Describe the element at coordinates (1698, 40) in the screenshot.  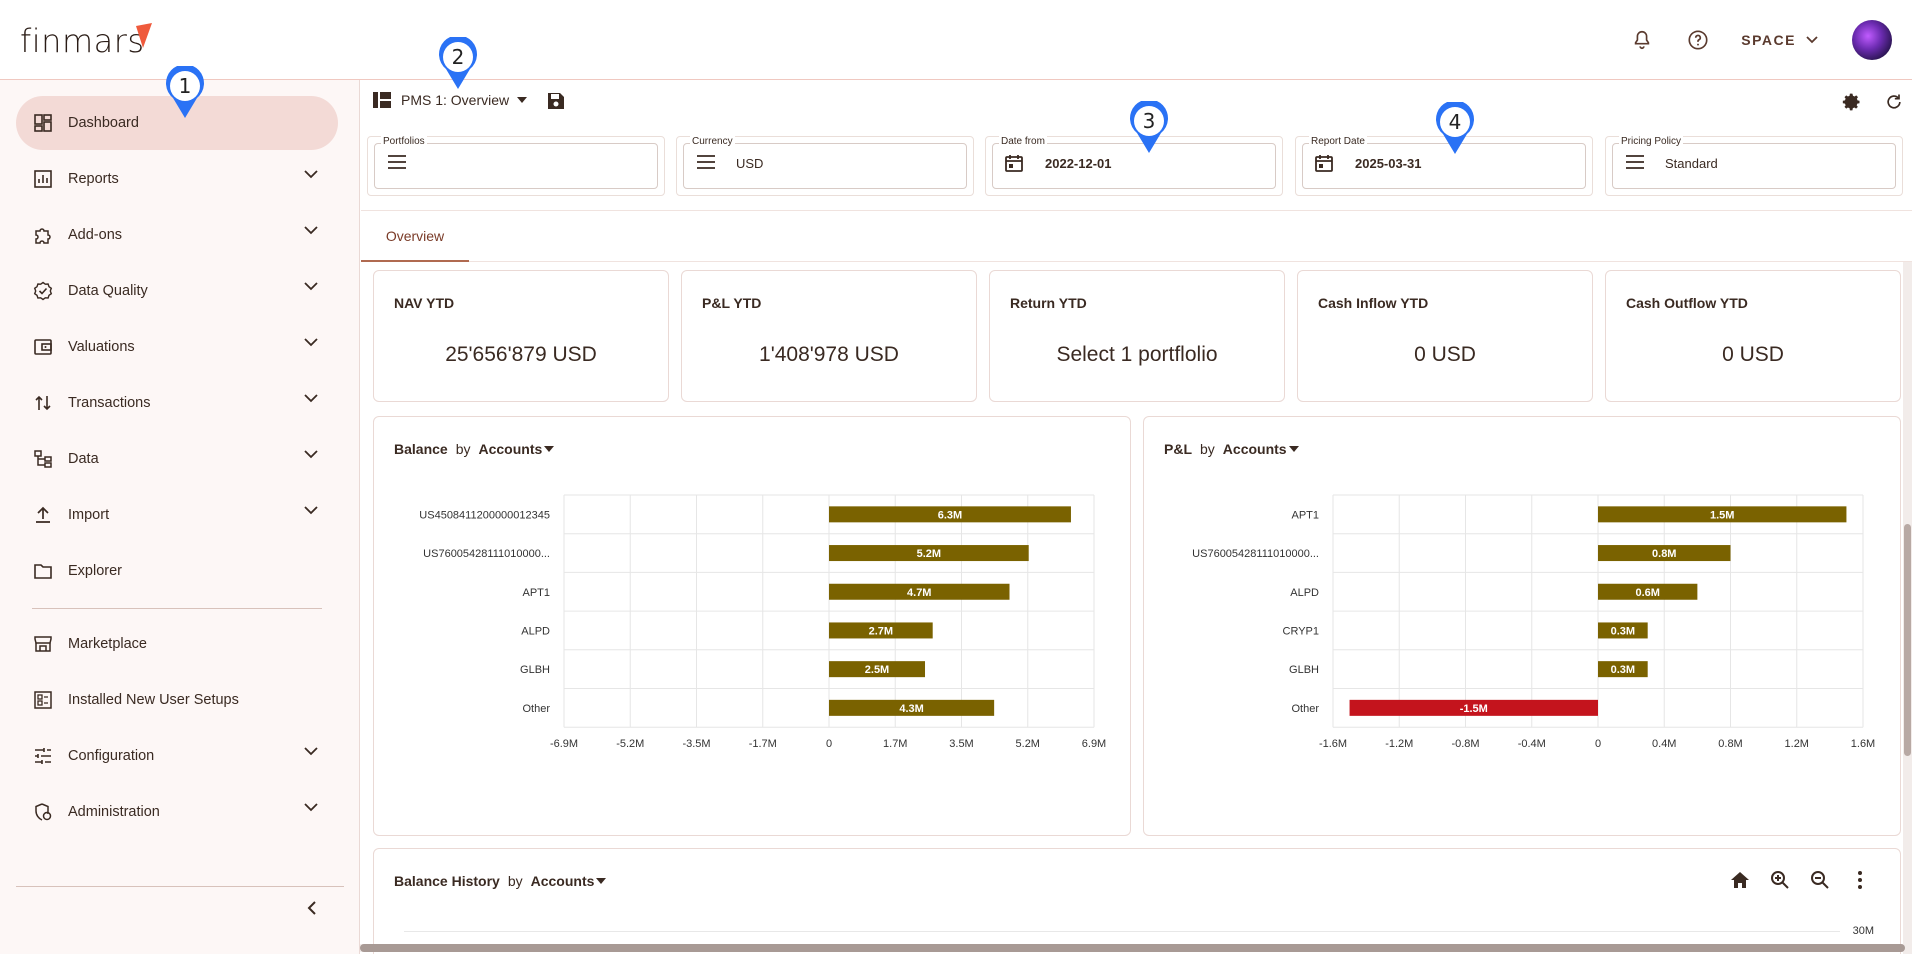
I see `help-icon` at that location.